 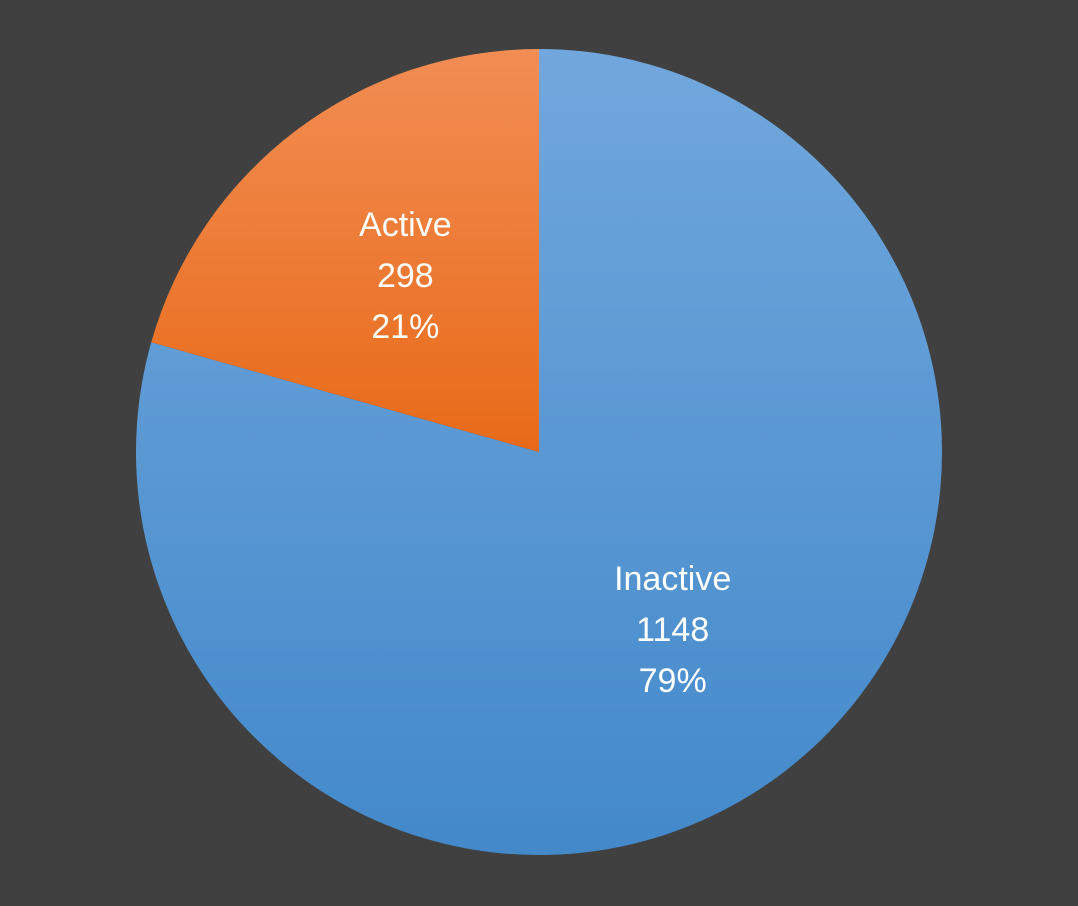 What do you see at coordinates (405, 225) in the screenshot?
I see `slice-label-name: Active` at bounding box center [405, 225].